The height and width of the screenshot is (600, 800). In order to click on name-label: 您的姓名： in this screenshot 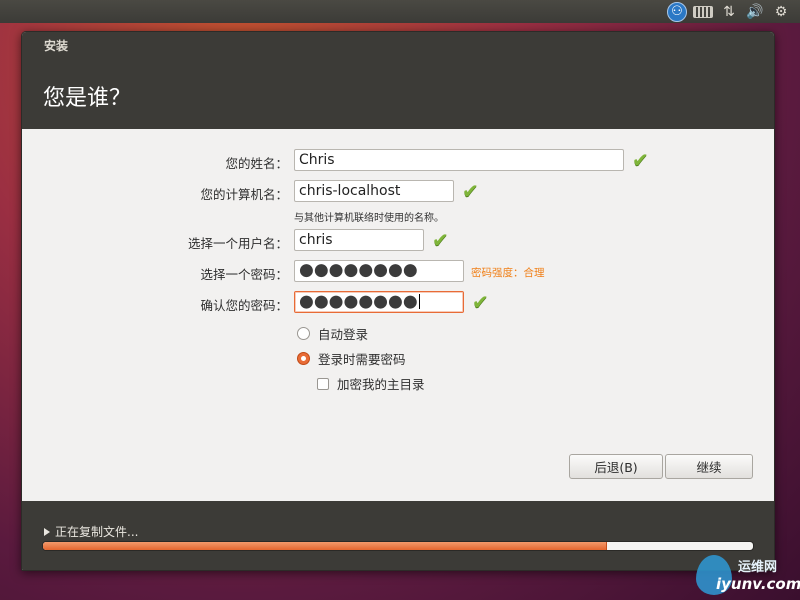, I will do `click(256, 163)`.